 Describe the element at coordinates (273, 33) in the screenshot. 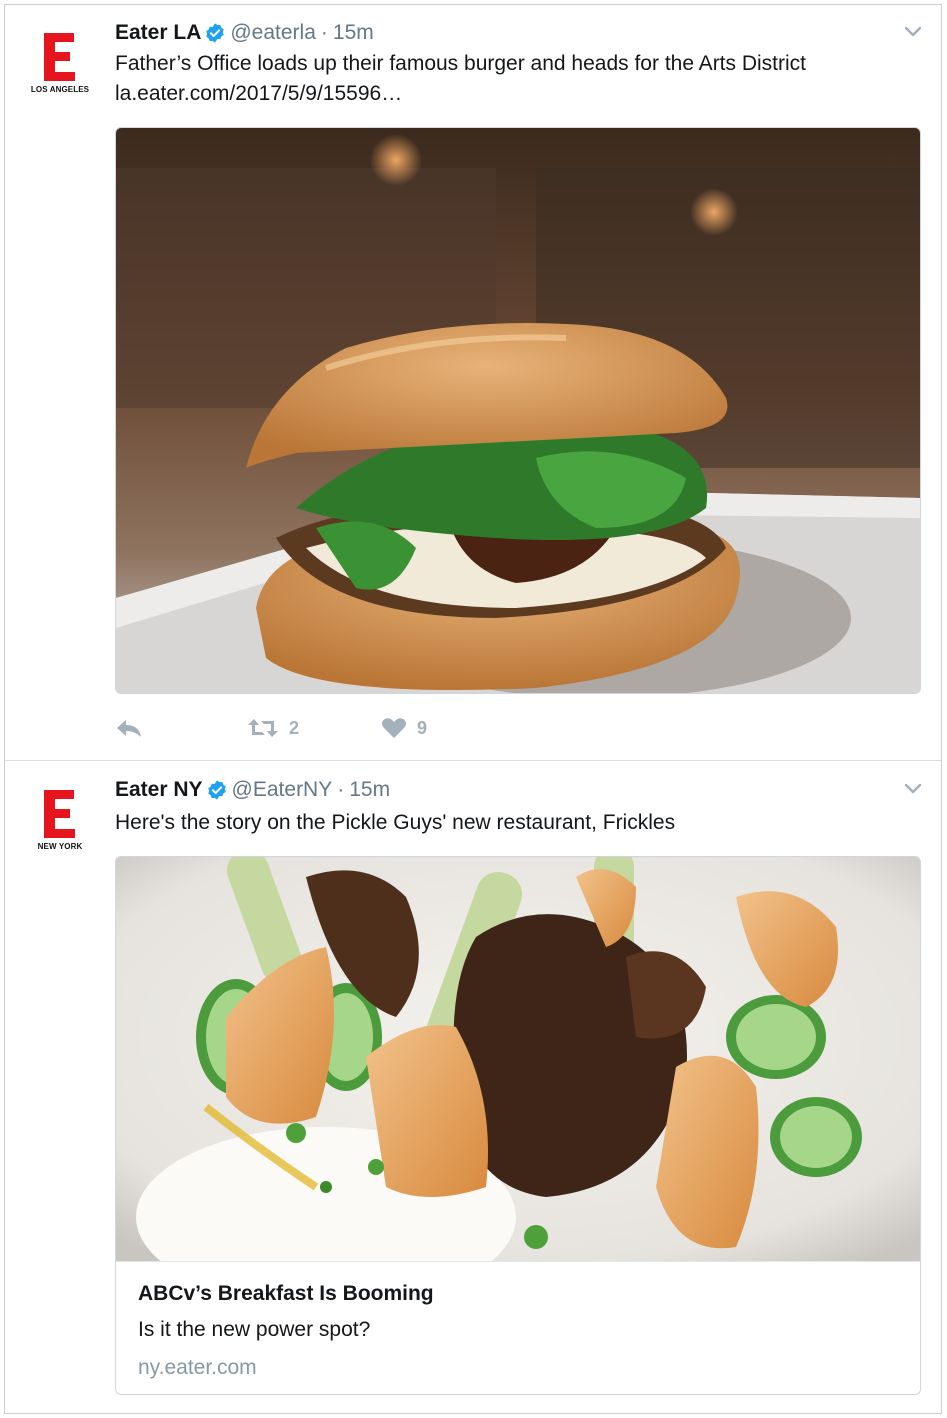

I see `user-handle: @eaterla` at that location.